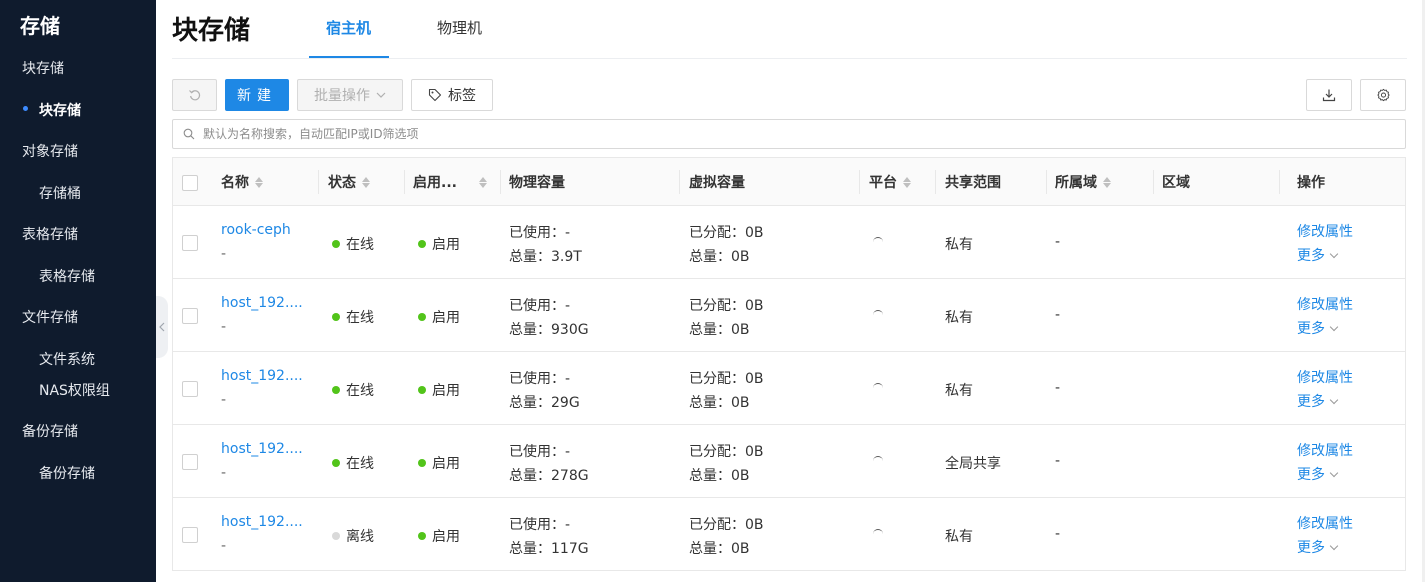  What do you see at coordinates (67, 359) in the screenshot?
I see `sidebar-item-file-system: 文件系统` at bounding box center [67, 359].